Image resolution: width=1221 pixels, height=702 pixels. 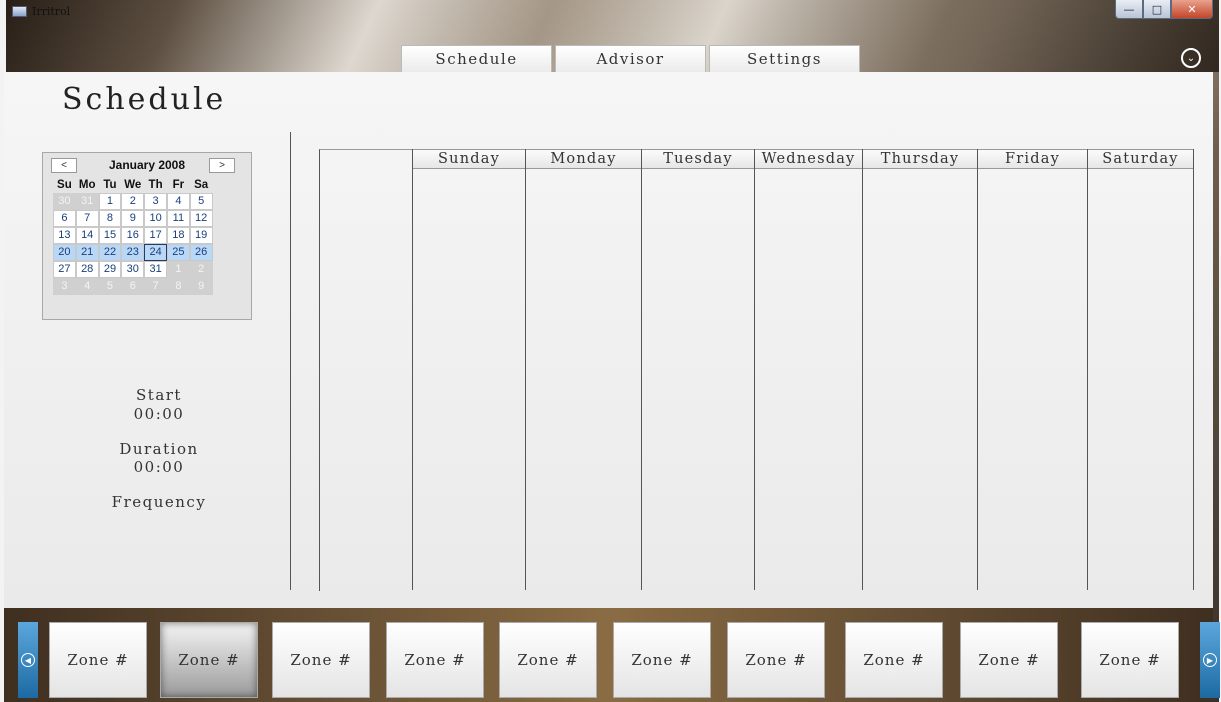 What do you see at coordinates (201, 218) in the screenshot?
I see `calendar-day: 12` at bounding box center [201, 218].